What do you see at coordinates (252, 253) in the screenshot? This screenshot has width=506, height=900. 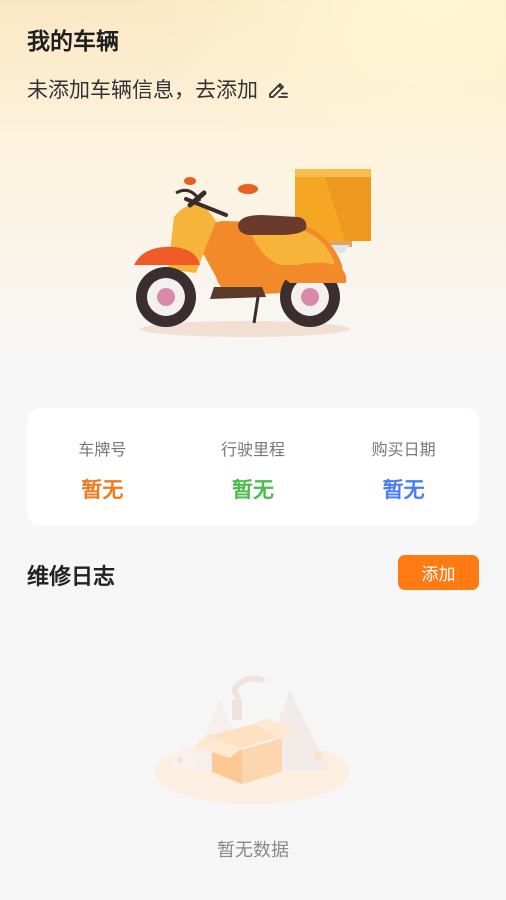 I see `scooter-illustration` at bounding box center [252, 253].